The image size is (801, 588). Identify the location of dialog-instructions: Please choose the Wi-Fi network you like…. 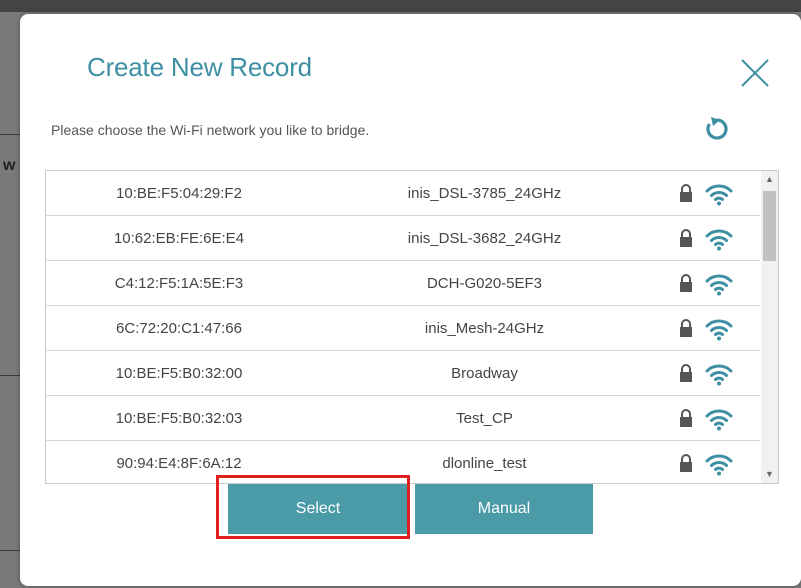
(210, 130).